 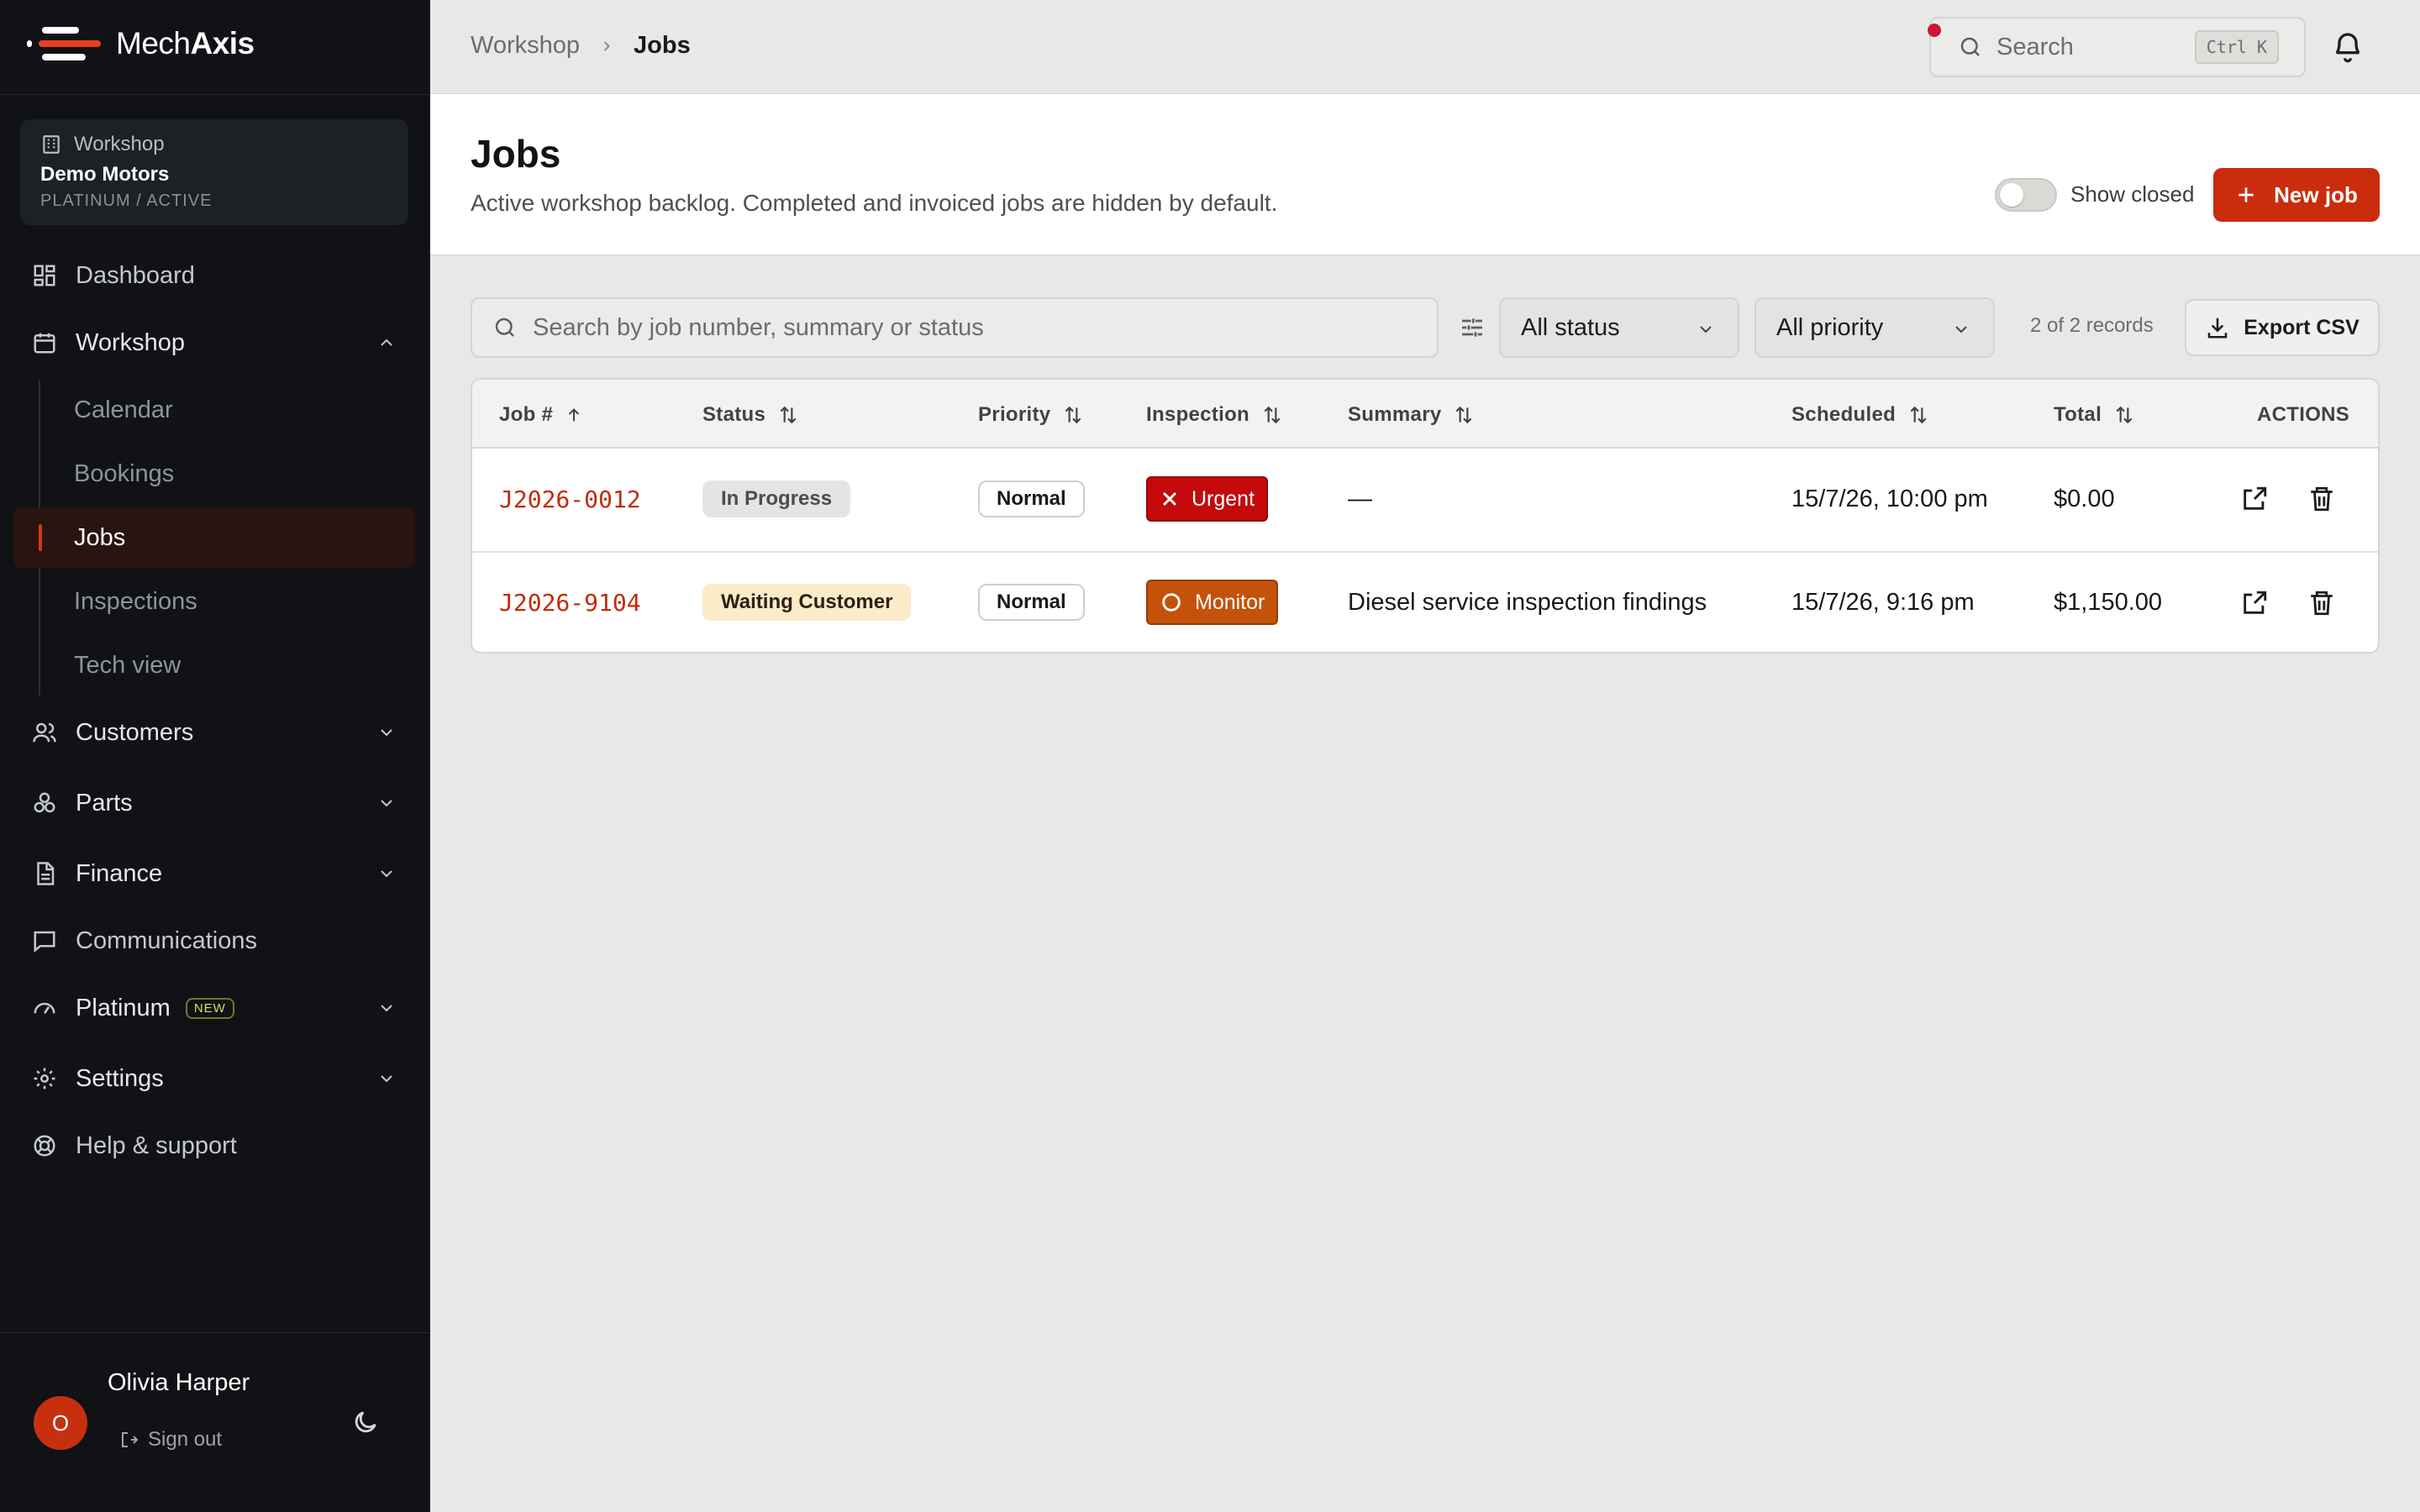 What do you see at coordinates (135, 275) in the screenshot?
I see `sidebar-item-label: Dashboard` at bounding box center [135, 275].